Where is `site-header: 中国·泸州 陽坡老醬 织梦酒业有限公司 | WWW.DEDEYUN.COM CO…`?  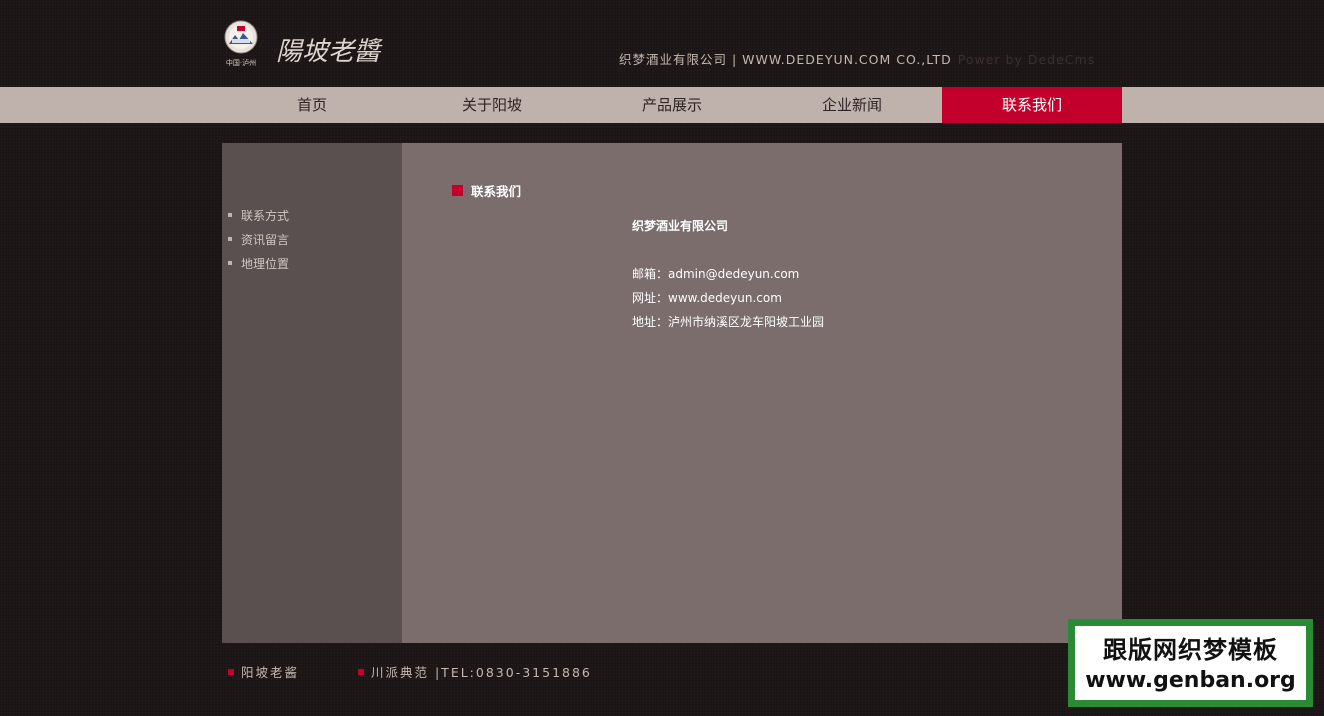
site-header: 中国·泸州 陽坡老醬 织梦酒业有限公司 | WWW.DEDEYUN.COM CO… is located at coordinates (662, 43).